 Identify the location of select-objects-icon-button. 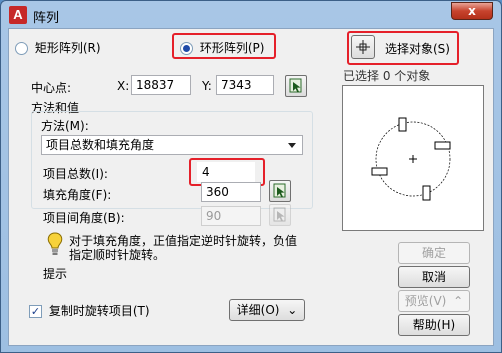
(363, 47).